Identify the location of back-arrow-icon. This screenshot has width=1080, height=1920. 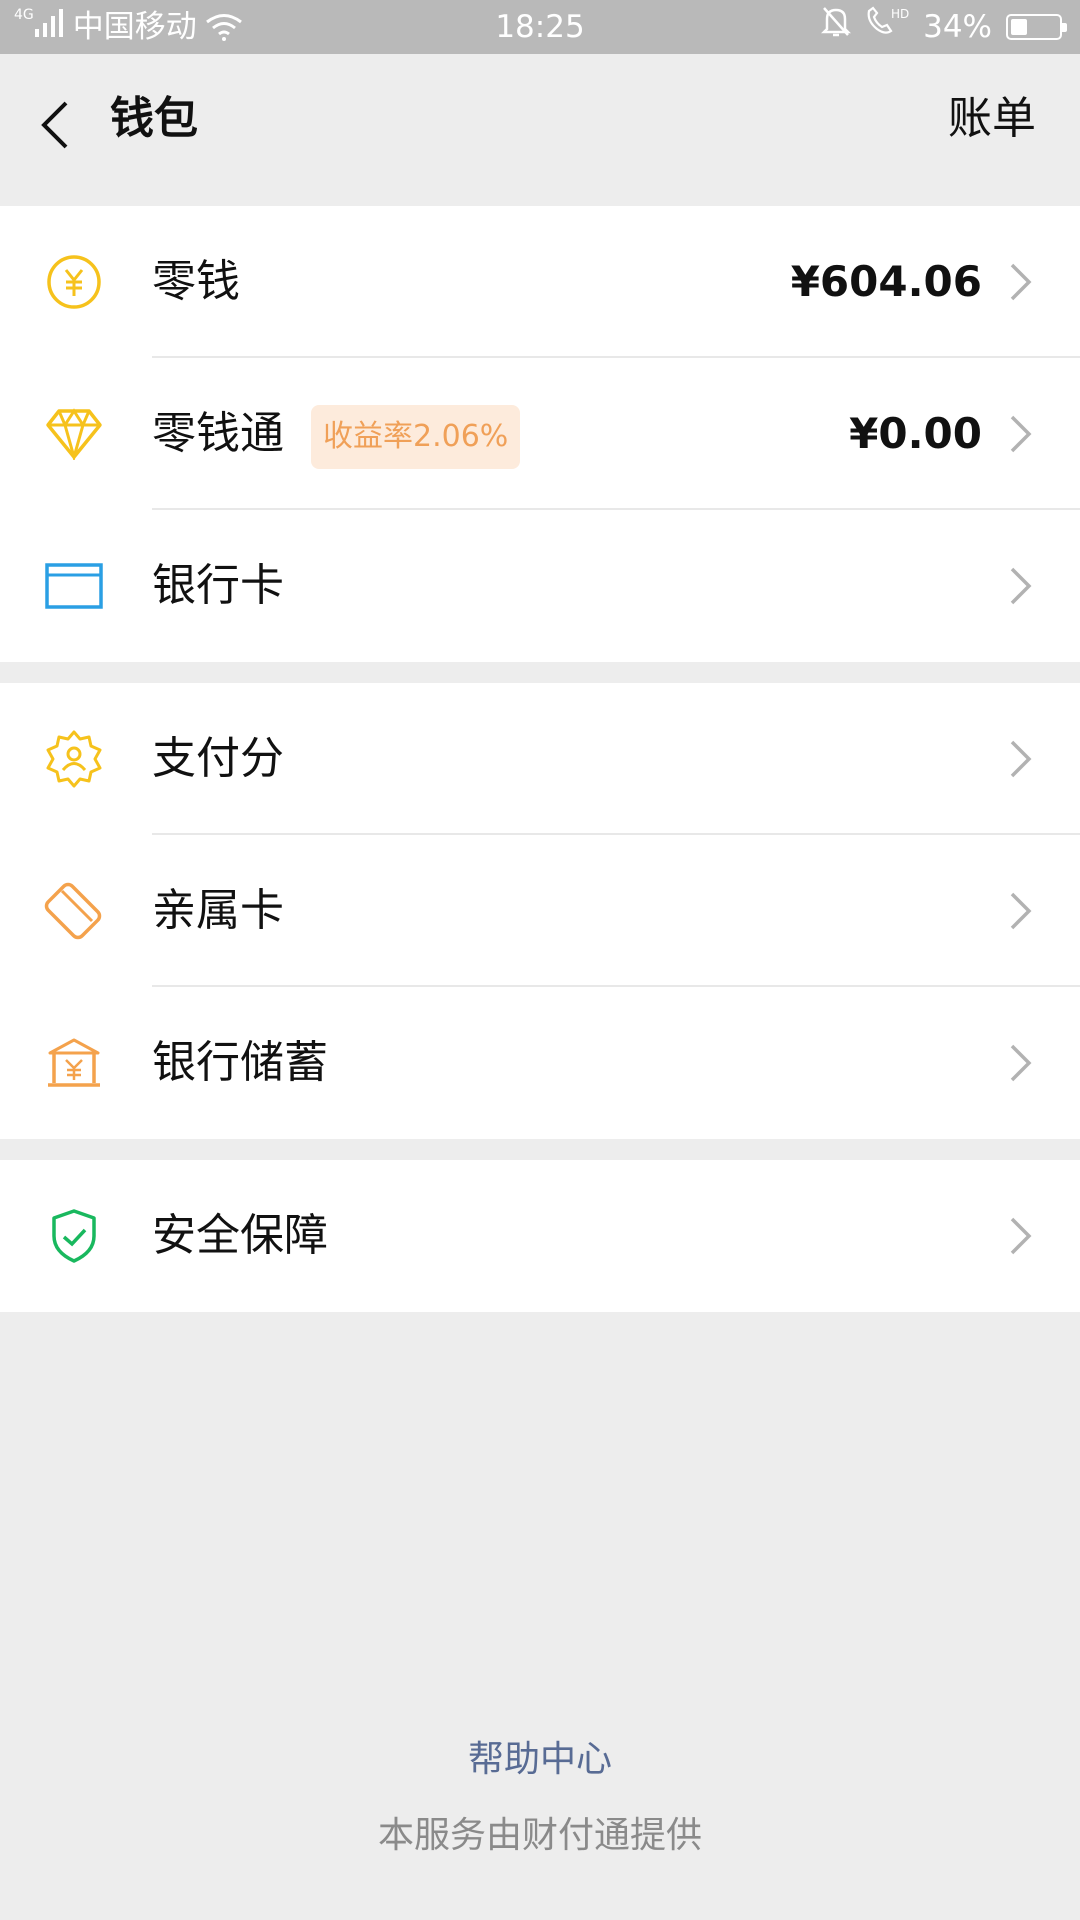
(54, 125).